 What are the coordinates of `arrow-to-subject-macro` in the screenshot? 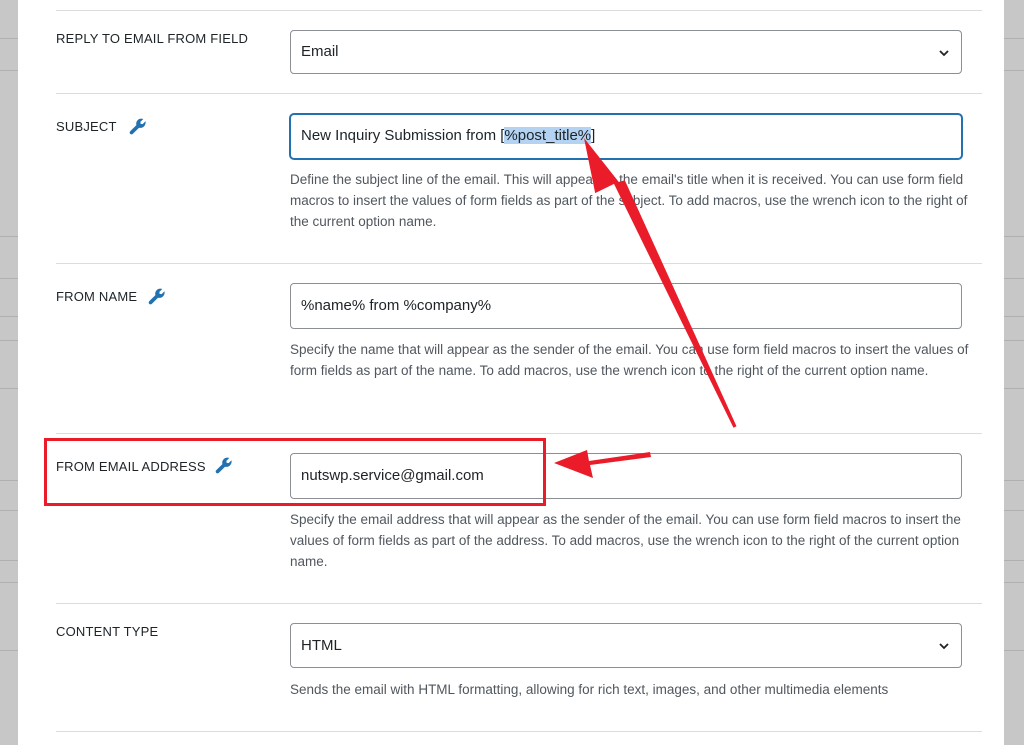 It's located at (660, 283).